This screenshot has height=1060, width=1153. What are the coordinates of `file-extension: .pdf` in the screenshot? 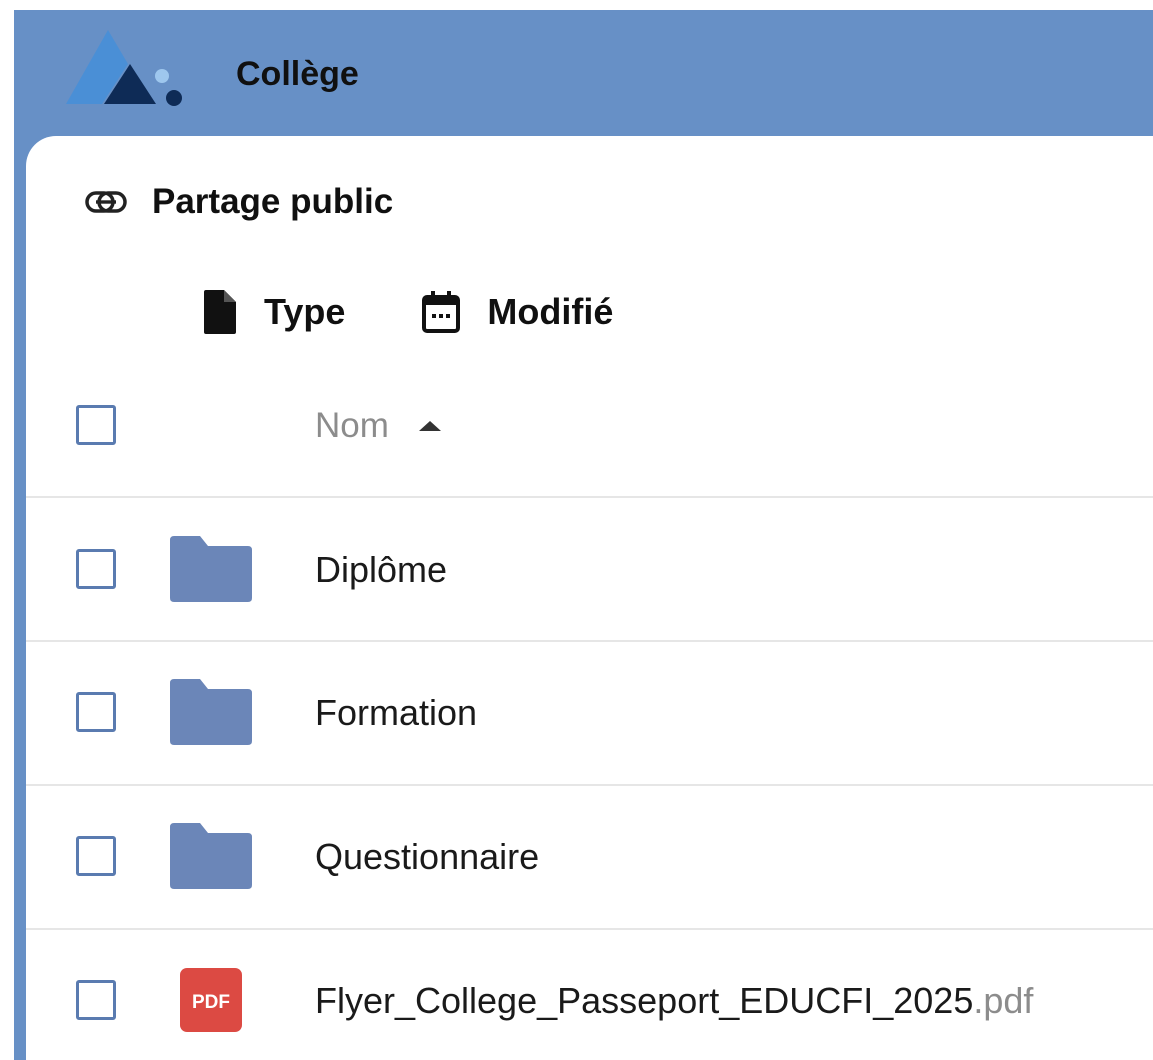 It's located at (1003, 1000).